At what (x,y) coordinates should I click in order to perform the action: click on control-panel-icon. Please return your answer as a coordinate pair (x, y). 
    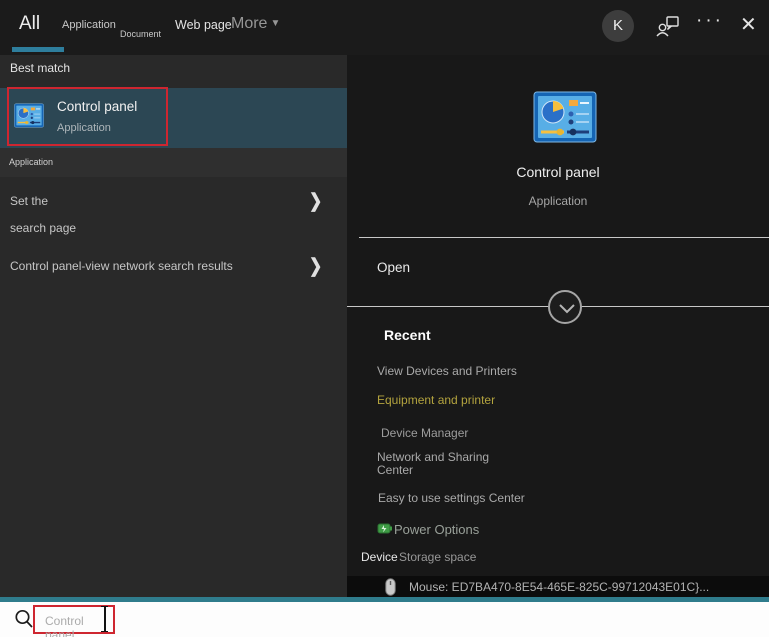
    Looking at the image, I should click on (29, 115).